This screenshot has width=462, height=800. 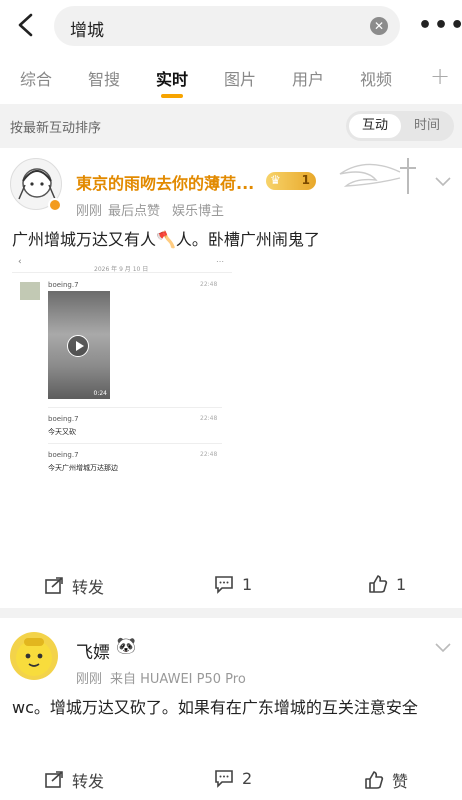 What do you see at coordinates (134, 211) in the screenshot?
I see `post-source: 最后点赞` at bounding box center [134, 211].